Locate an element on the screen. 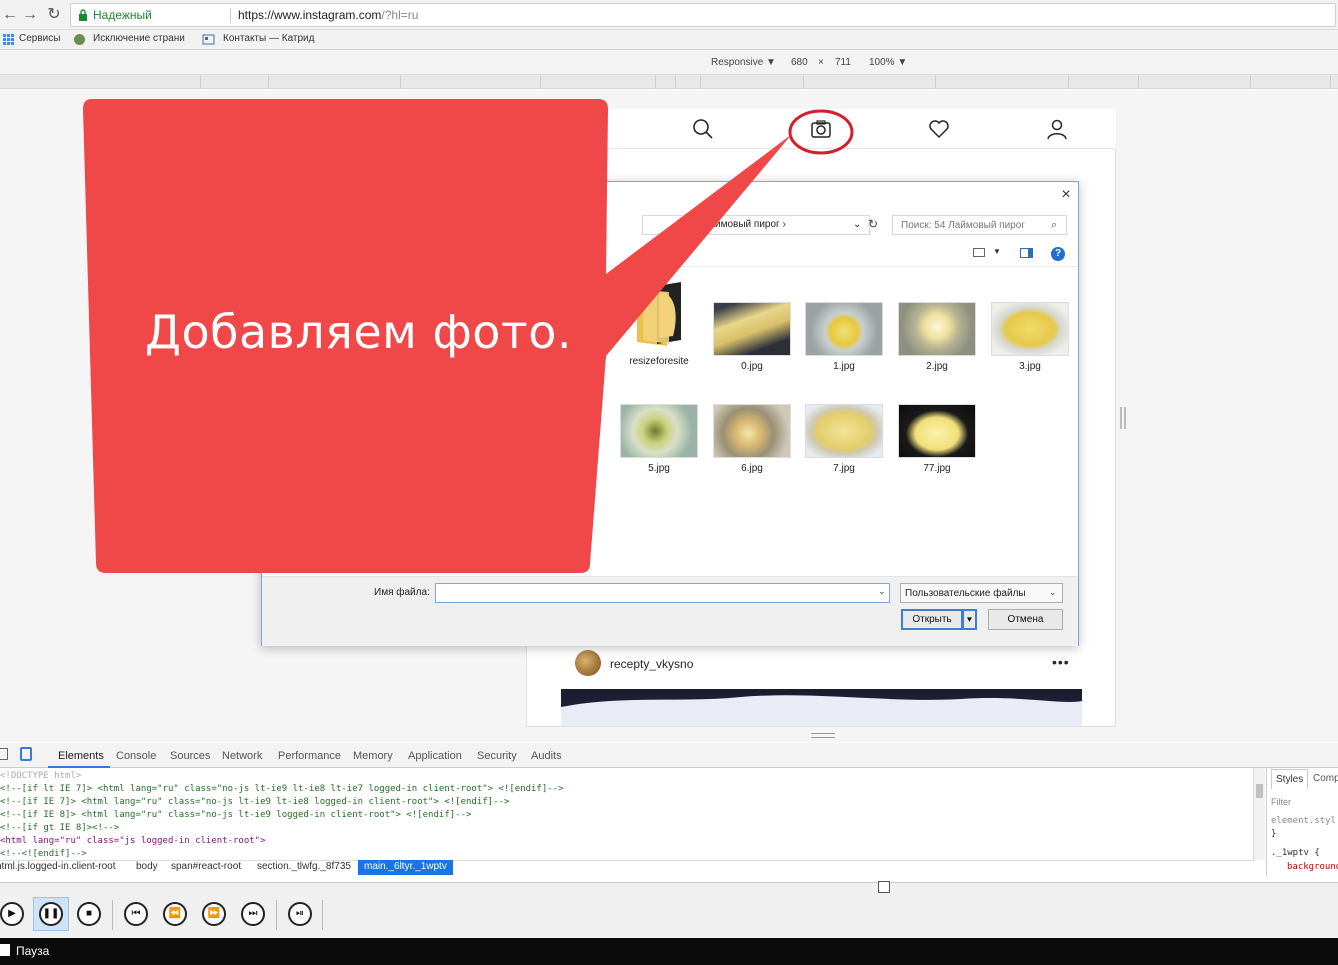  tab-console: Console is located at coordinates (136, 756).